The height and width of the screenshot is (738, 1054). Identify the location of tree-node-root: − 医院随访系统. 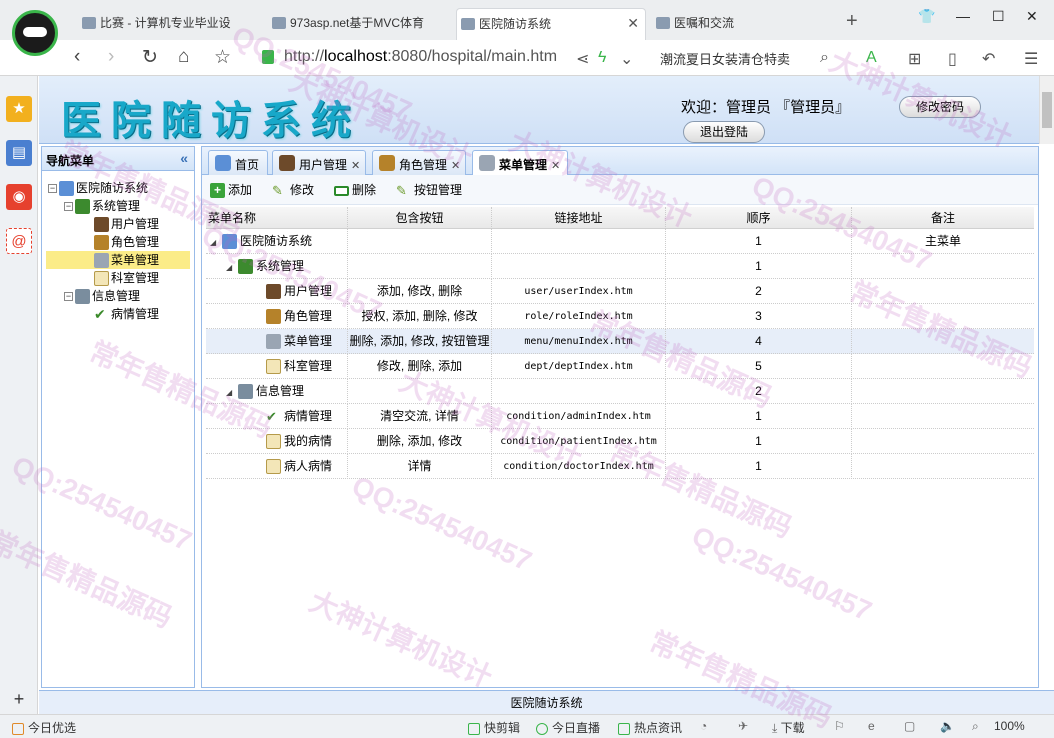
(98, 188).